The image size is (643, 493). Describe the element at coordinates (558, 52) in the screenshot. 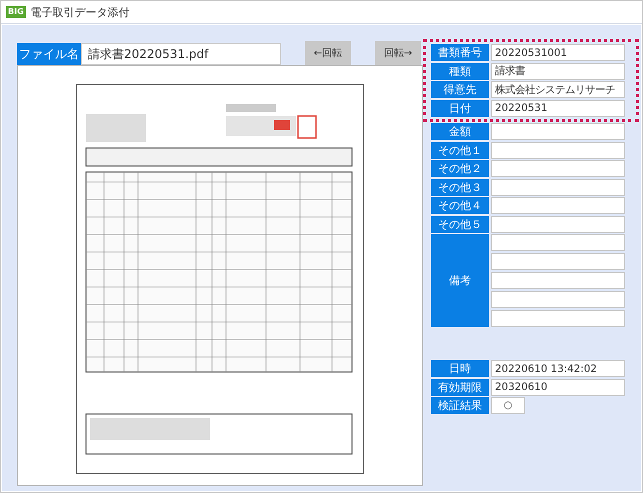

I see `field-value: 20220531001` at that location.